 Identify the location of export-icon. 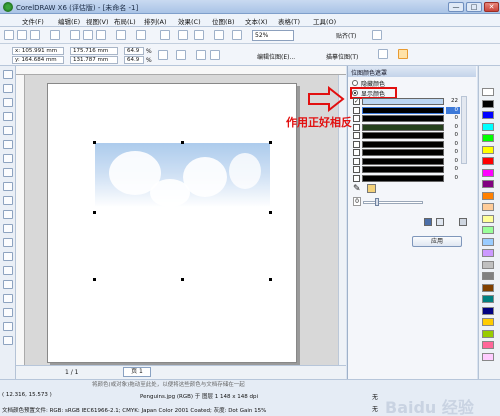
(199, 35).